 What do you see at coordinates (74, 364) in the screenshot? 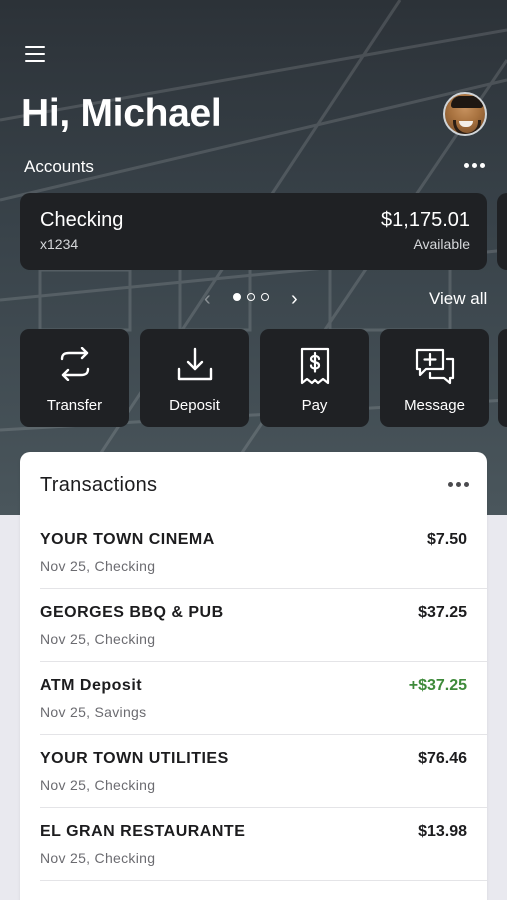
I see `transfer-arrows-icon` at bounding box center [74, 364].